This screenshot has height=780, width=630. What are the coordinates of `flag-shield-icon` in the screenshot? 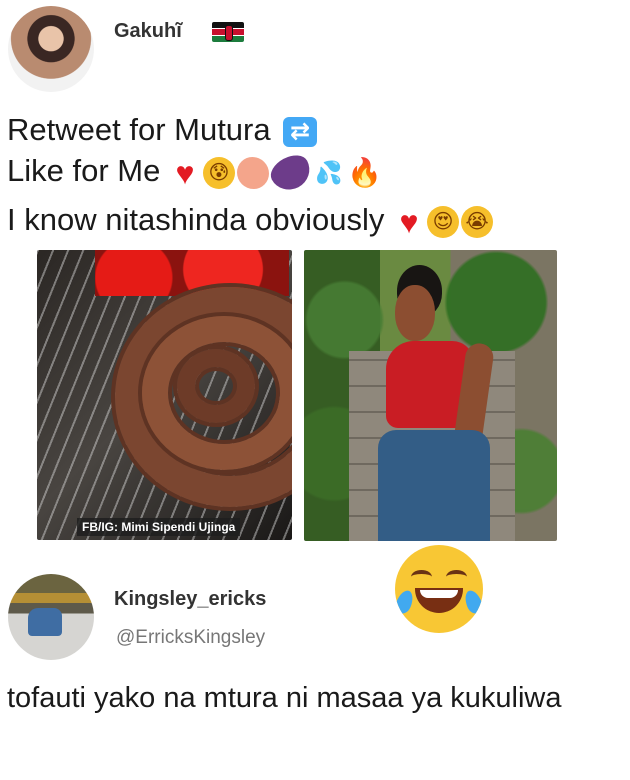 It's located at (229, 33).